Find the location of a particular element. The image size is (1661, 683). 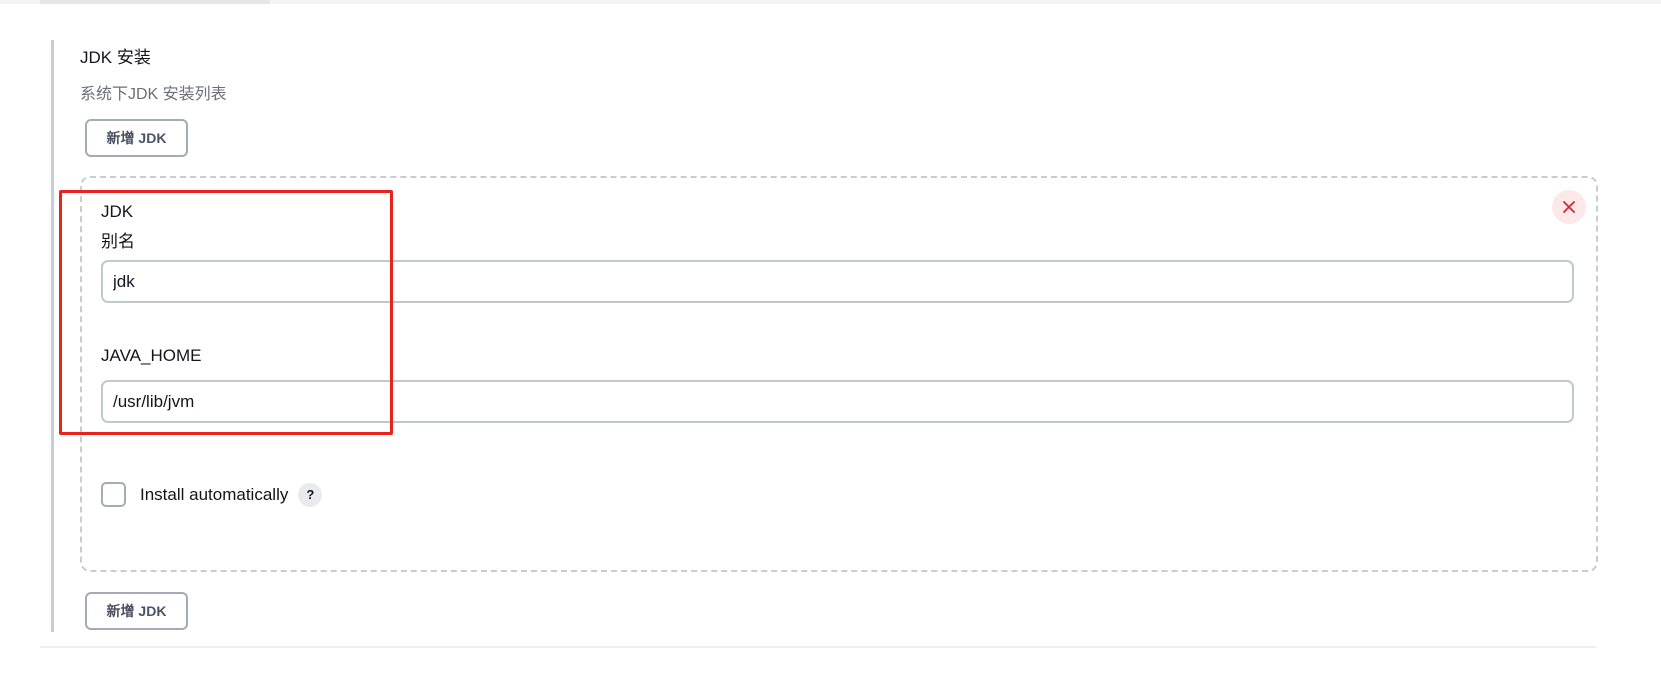

install-automatically-checkbox is located at coordinates (113, 494).